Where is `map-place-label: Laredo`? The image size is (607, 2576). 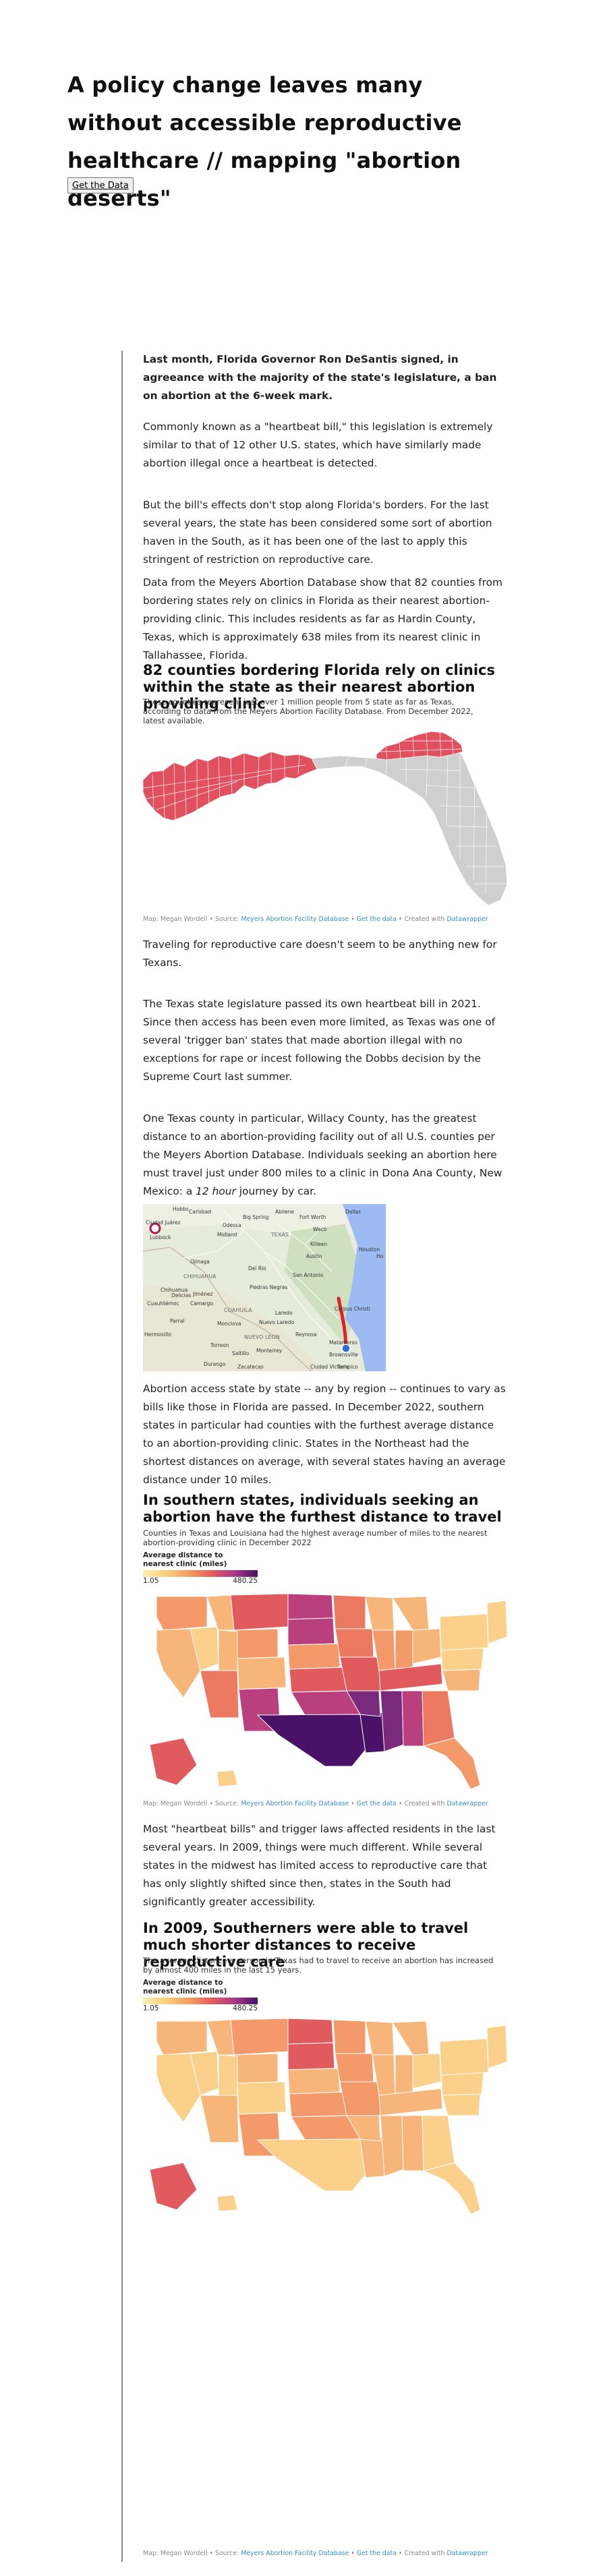 map-place-label: Laredo is located at coordinates (284, 1313).